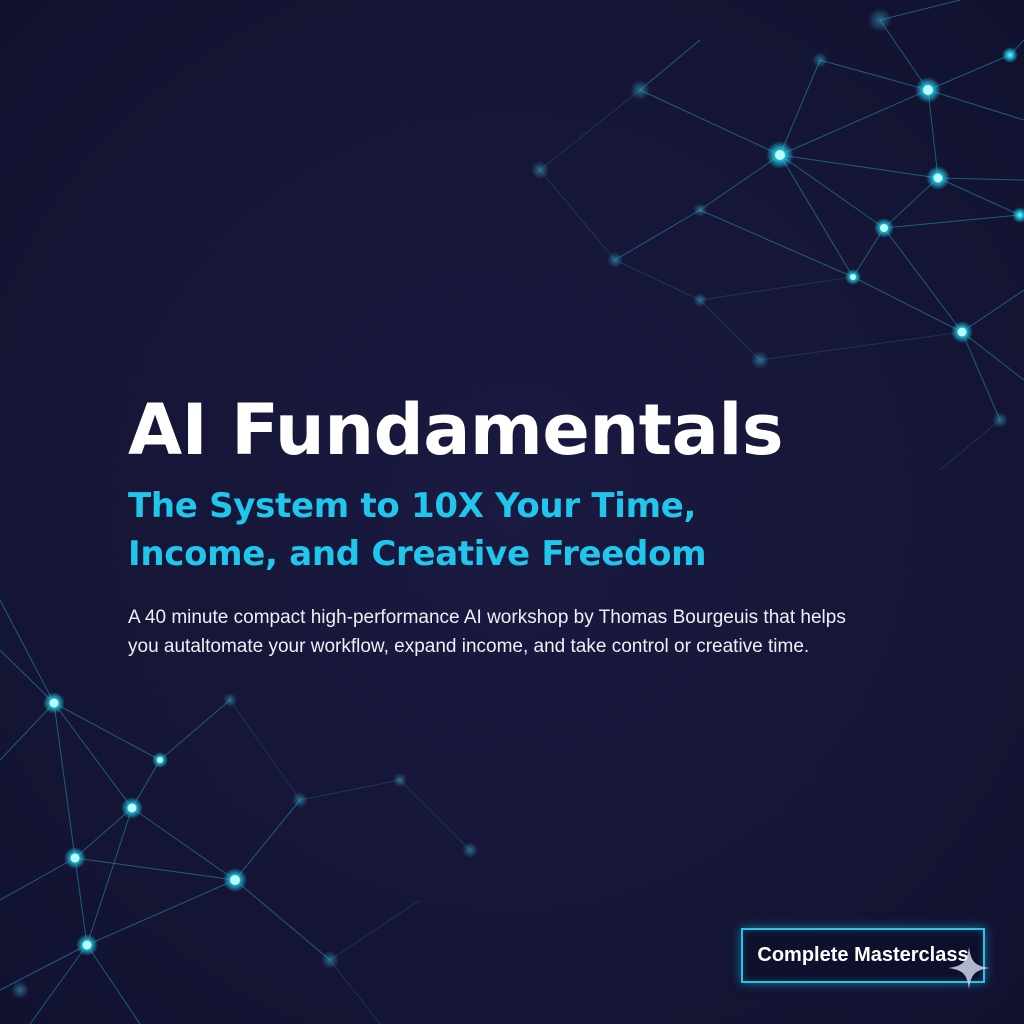 Image resolution: width=1024 pixels, height=1024 pixels. Describe the element at coordinates (456, 430) in the screenshot. I see `page-title: AI Fundamentals` at that location.